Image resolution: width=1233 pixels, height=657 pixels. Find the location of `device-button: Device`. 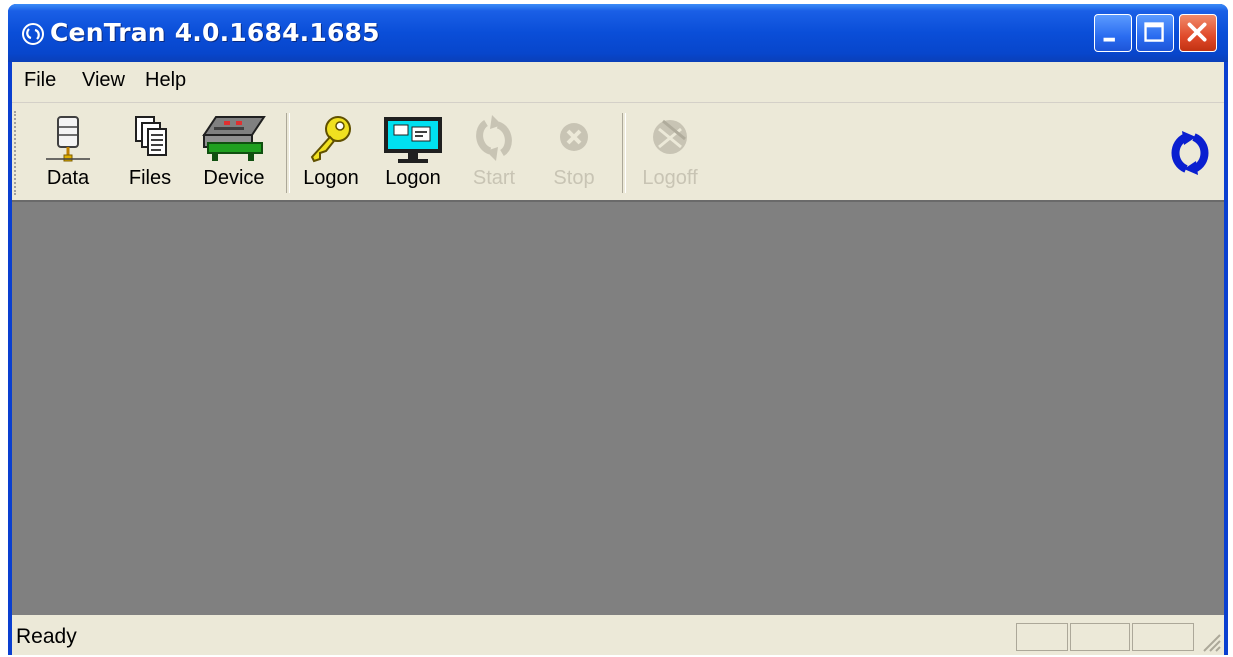

device-button: Device is located at coordinates (234, 152).